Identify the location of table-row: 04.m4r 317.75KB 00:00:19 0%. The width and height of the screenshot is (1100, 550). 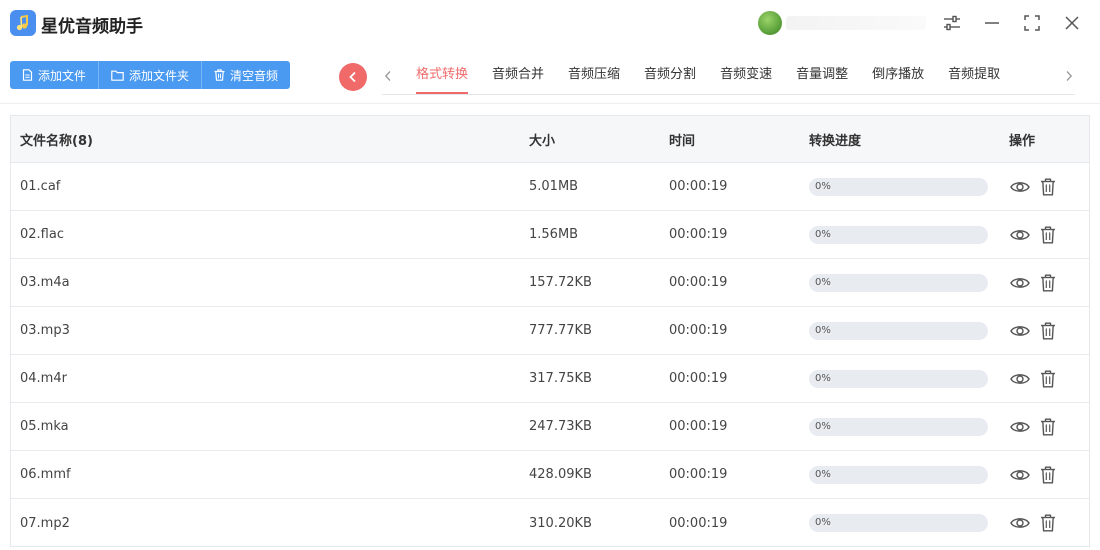
(550, 379).